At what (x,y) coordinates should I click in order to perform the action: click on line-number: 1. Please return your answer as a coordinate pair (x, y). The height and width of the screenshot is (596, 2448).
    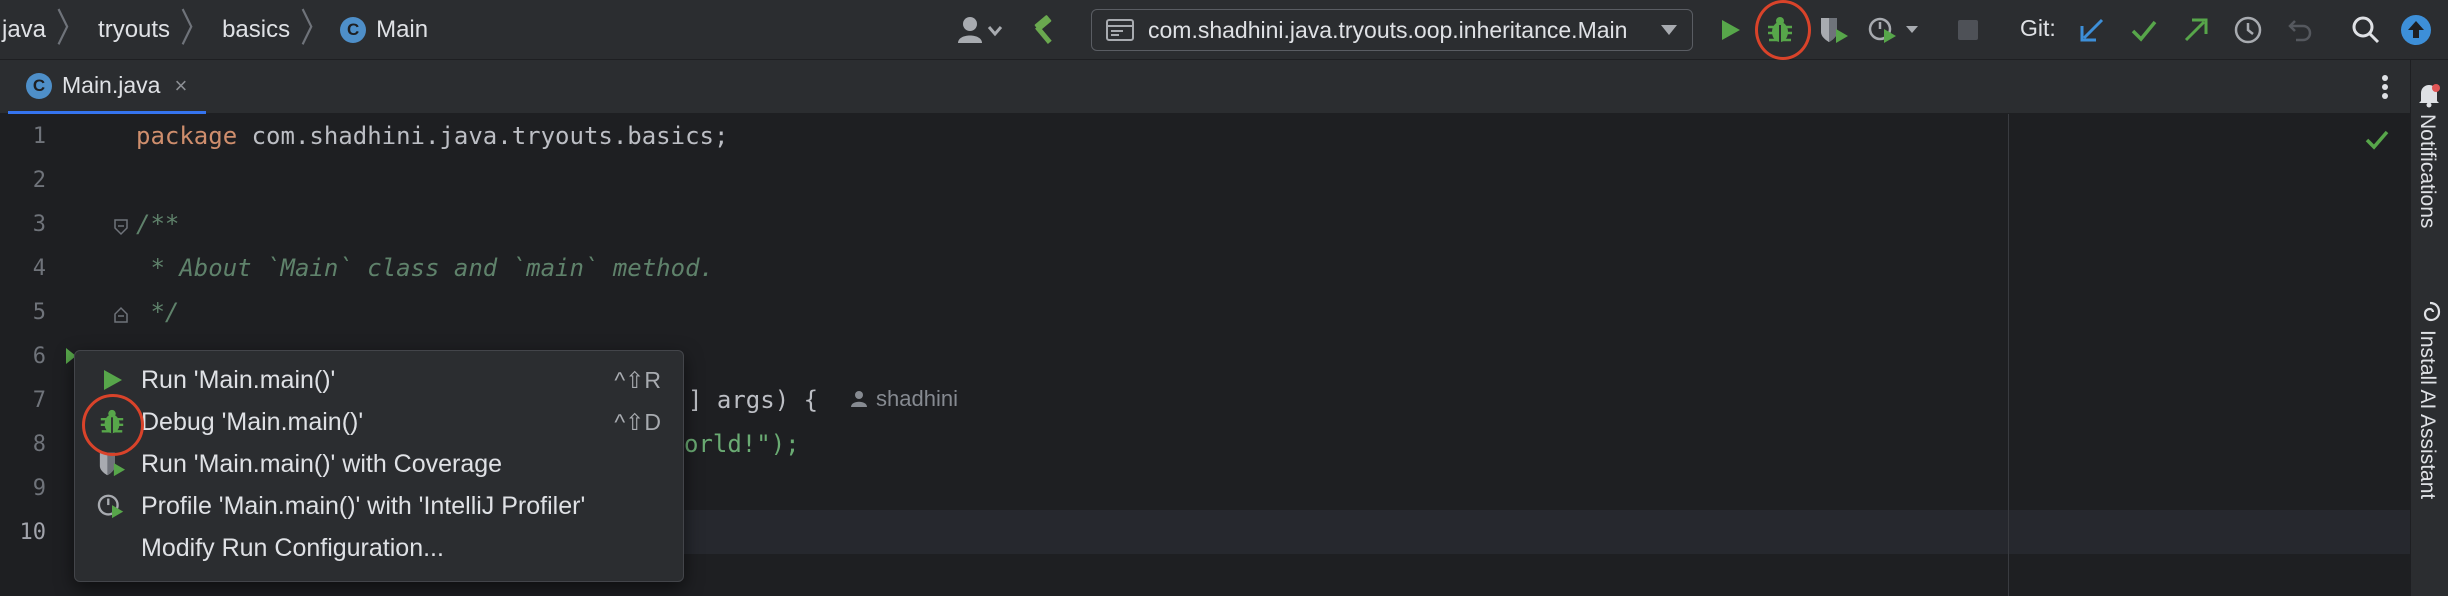
    Looking at the image, I should click on (39, 136).